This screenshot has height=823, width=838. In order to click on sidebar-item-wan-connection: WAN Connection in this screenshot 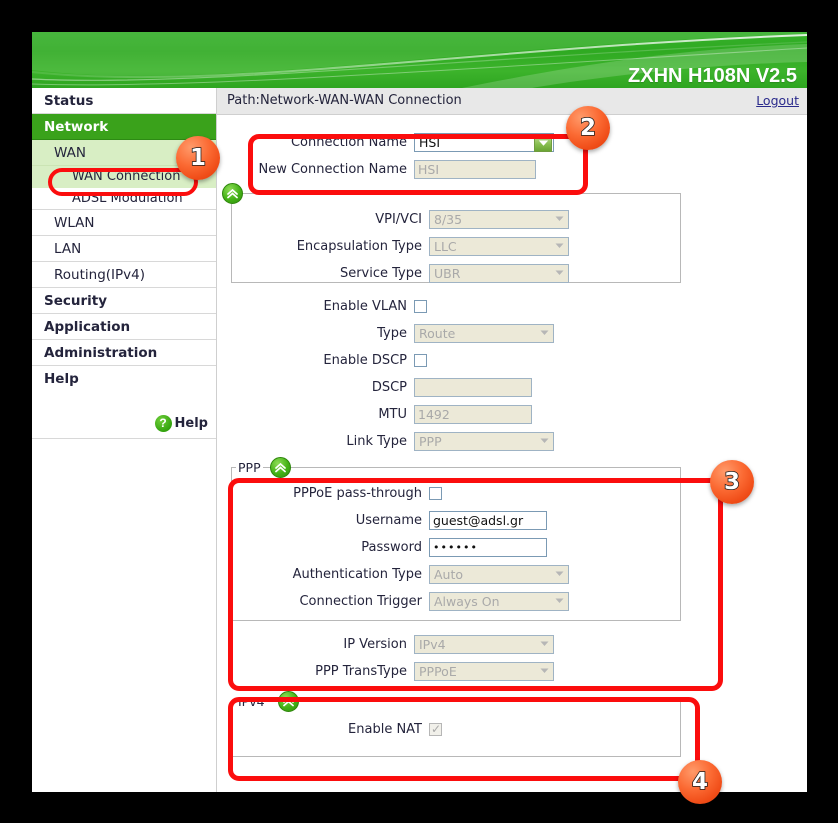, I will do `click(124, 177)`.